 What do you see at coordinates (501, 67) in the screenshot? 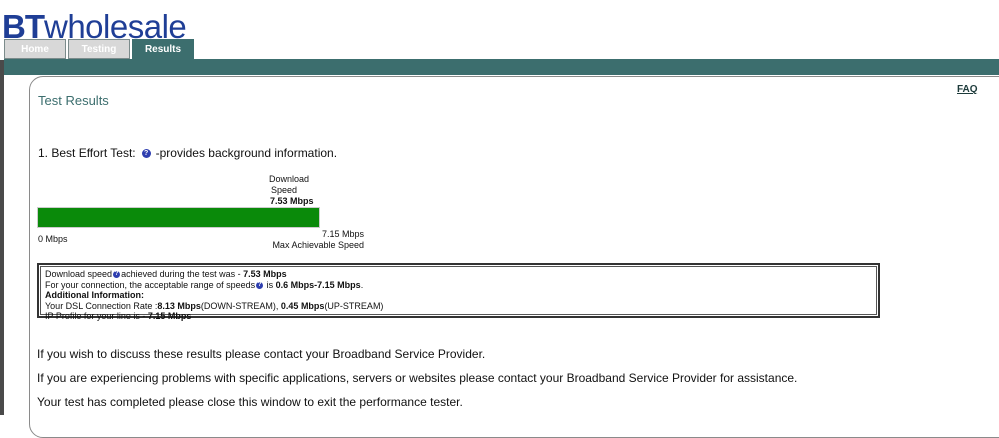
I see `header-band` at bounding box center [501, 67].